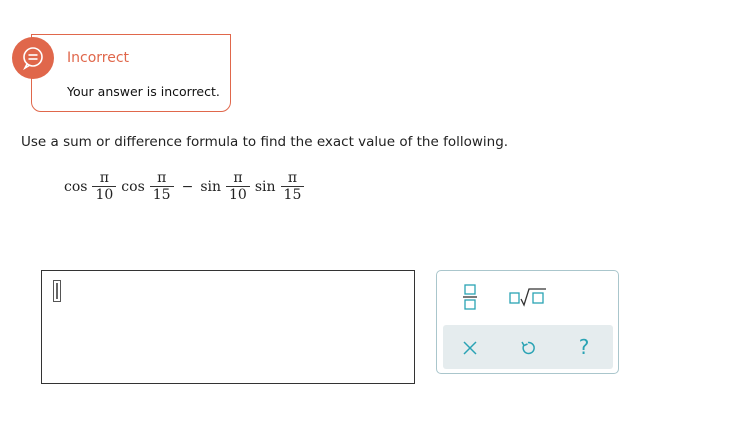  I want to click on feedback-card, so click(131, 73).